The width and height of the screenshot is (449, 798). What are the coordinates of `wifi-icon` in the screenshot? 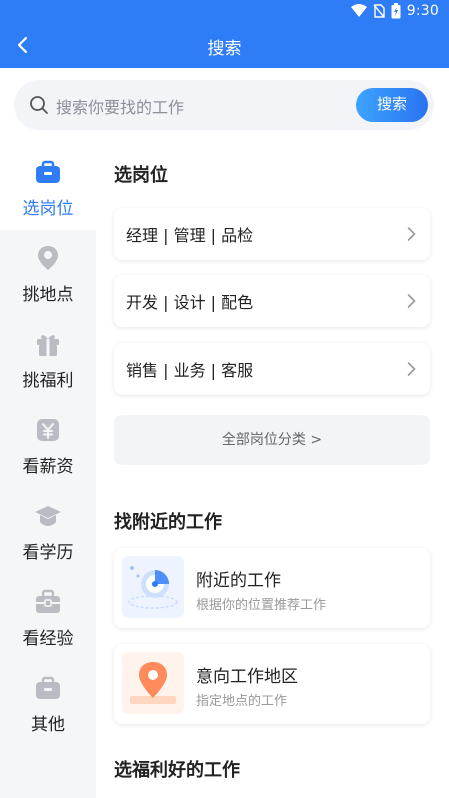 It's located at (358, 10).